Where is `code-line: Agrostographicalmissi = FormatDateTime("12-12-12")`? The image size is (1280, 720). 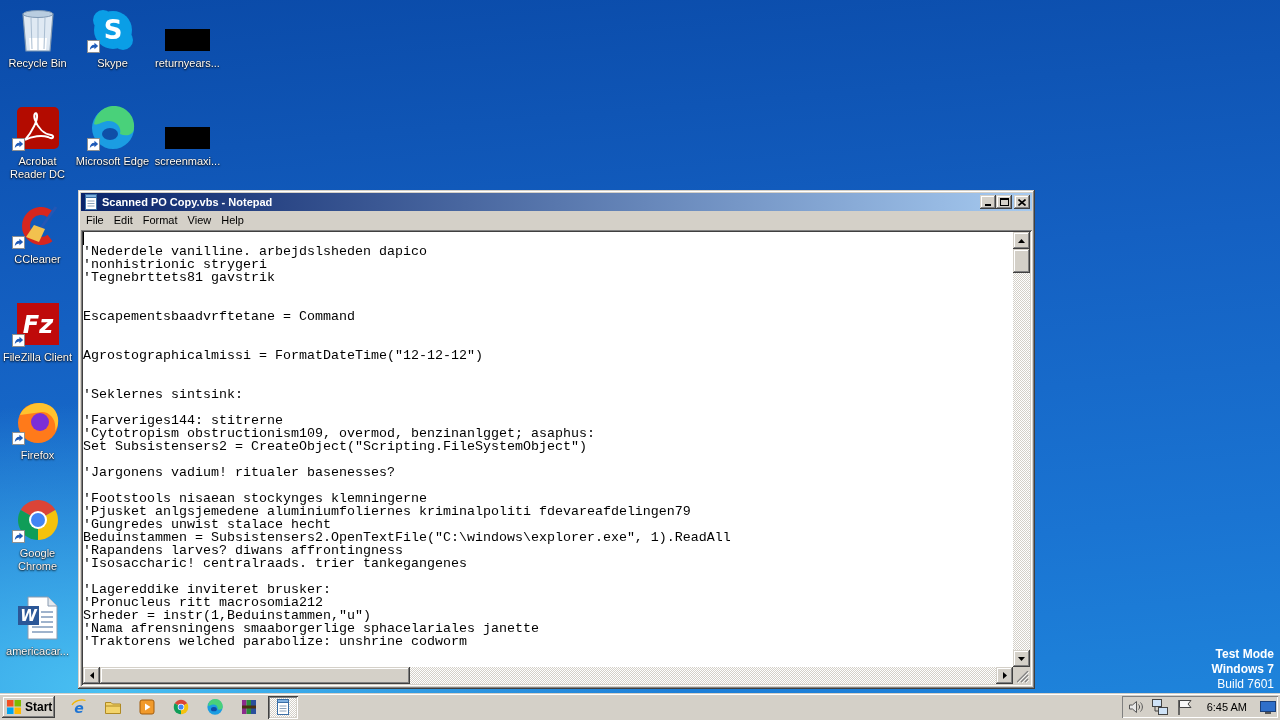 code-line: Agrostographicalmissi = FormatDateTime("12-12-12") is located at coordinates (283, 355).